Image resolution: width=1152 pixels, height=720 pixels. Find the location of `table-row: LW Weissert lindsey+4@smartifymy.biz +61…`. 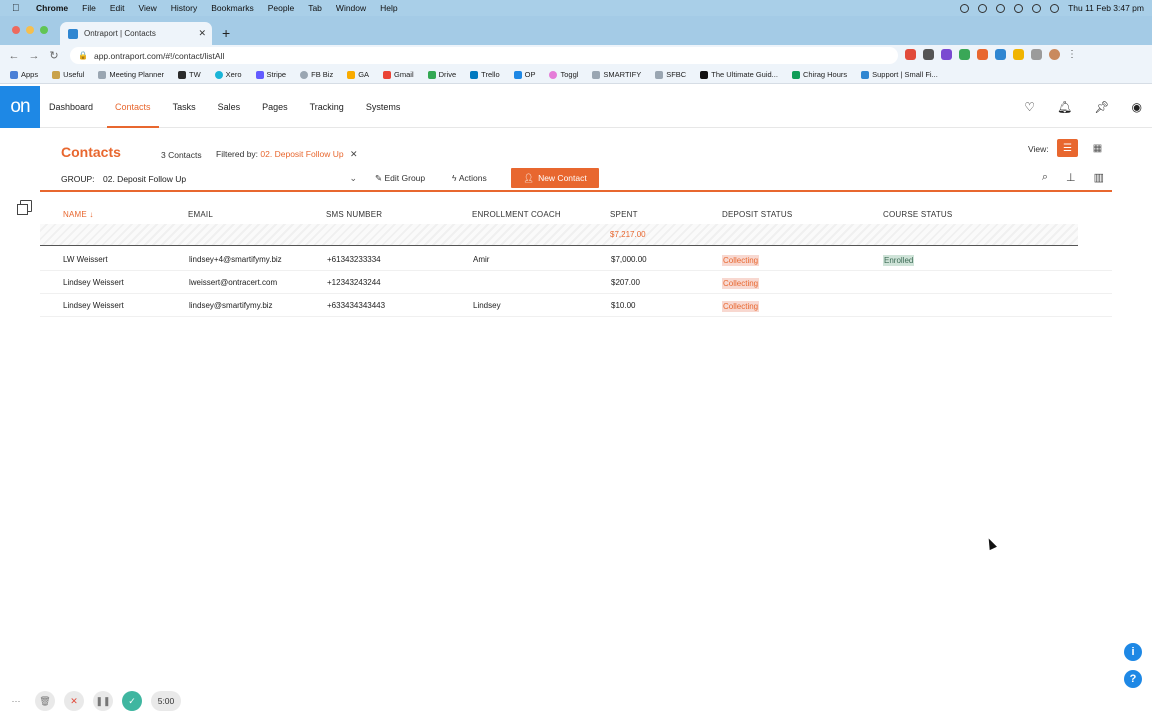

table-row: LW Weissert lindsey+4@smartifymy.biz +61… is located at coordinates (576, 259).